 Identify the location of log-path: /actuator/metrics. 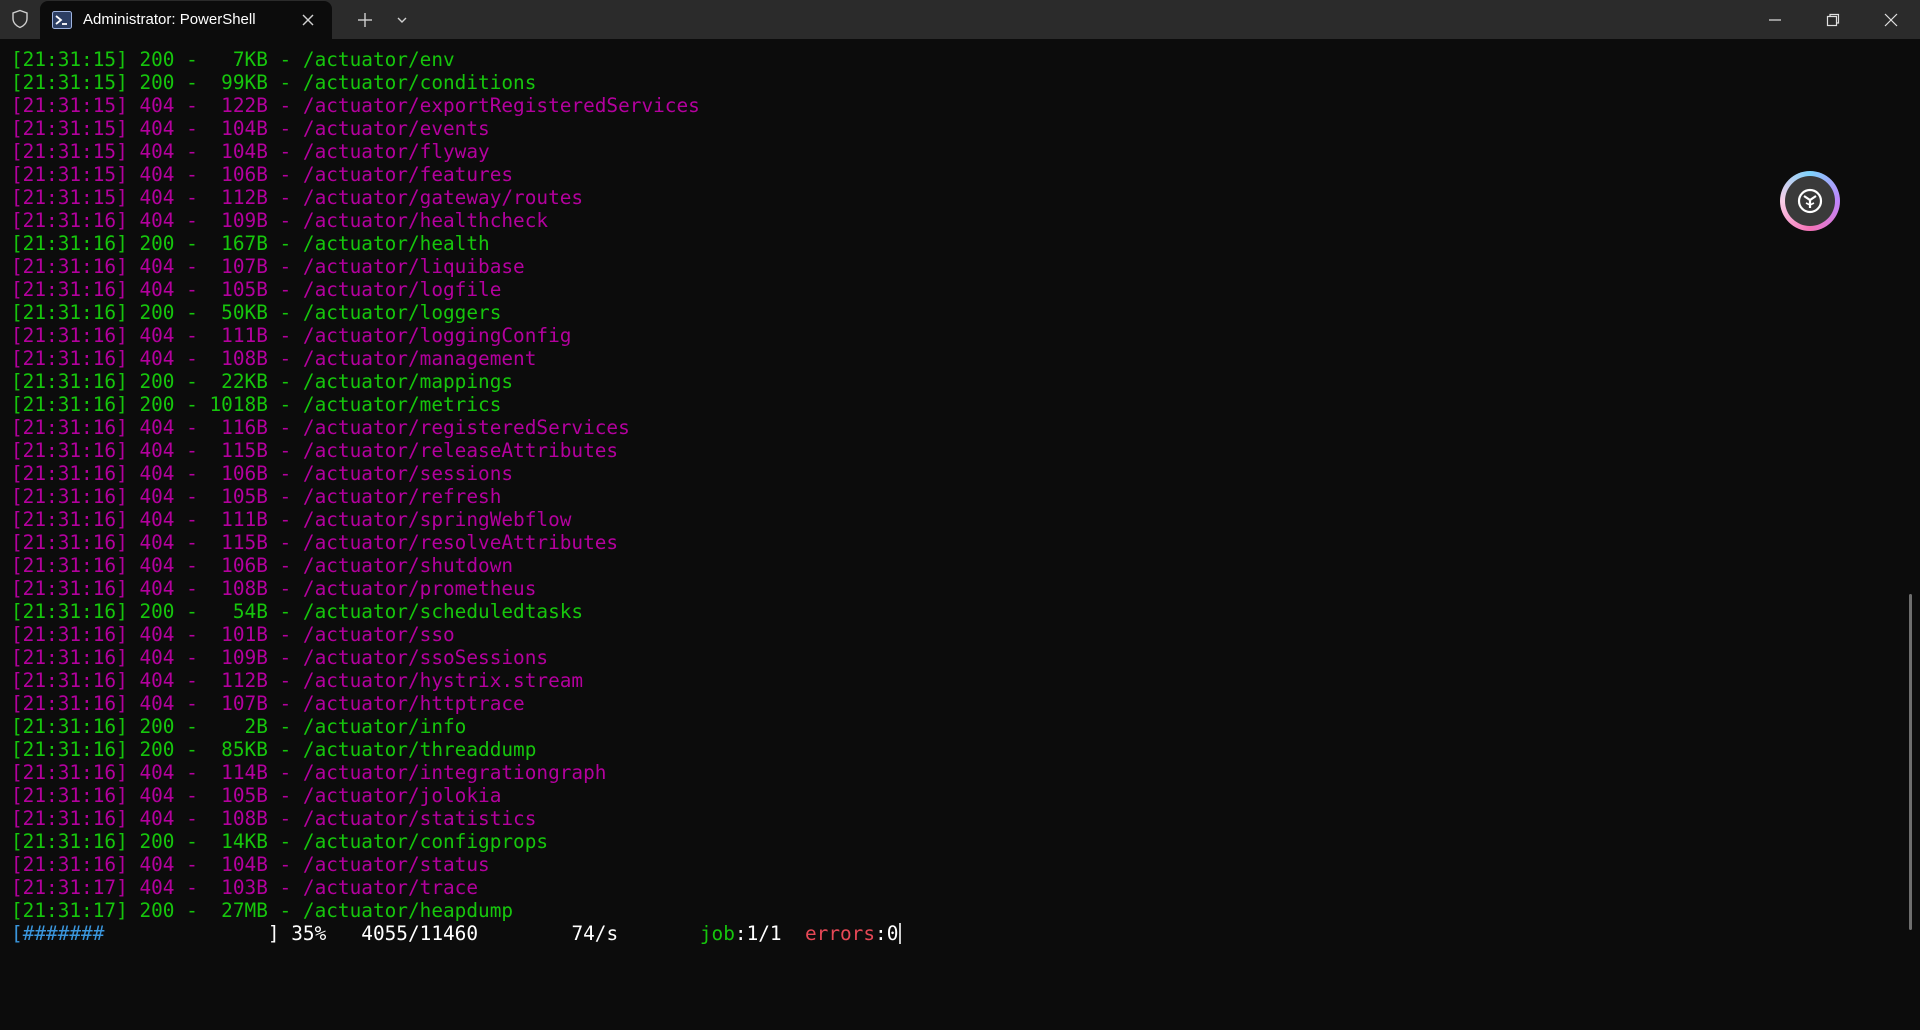
(402, 404).